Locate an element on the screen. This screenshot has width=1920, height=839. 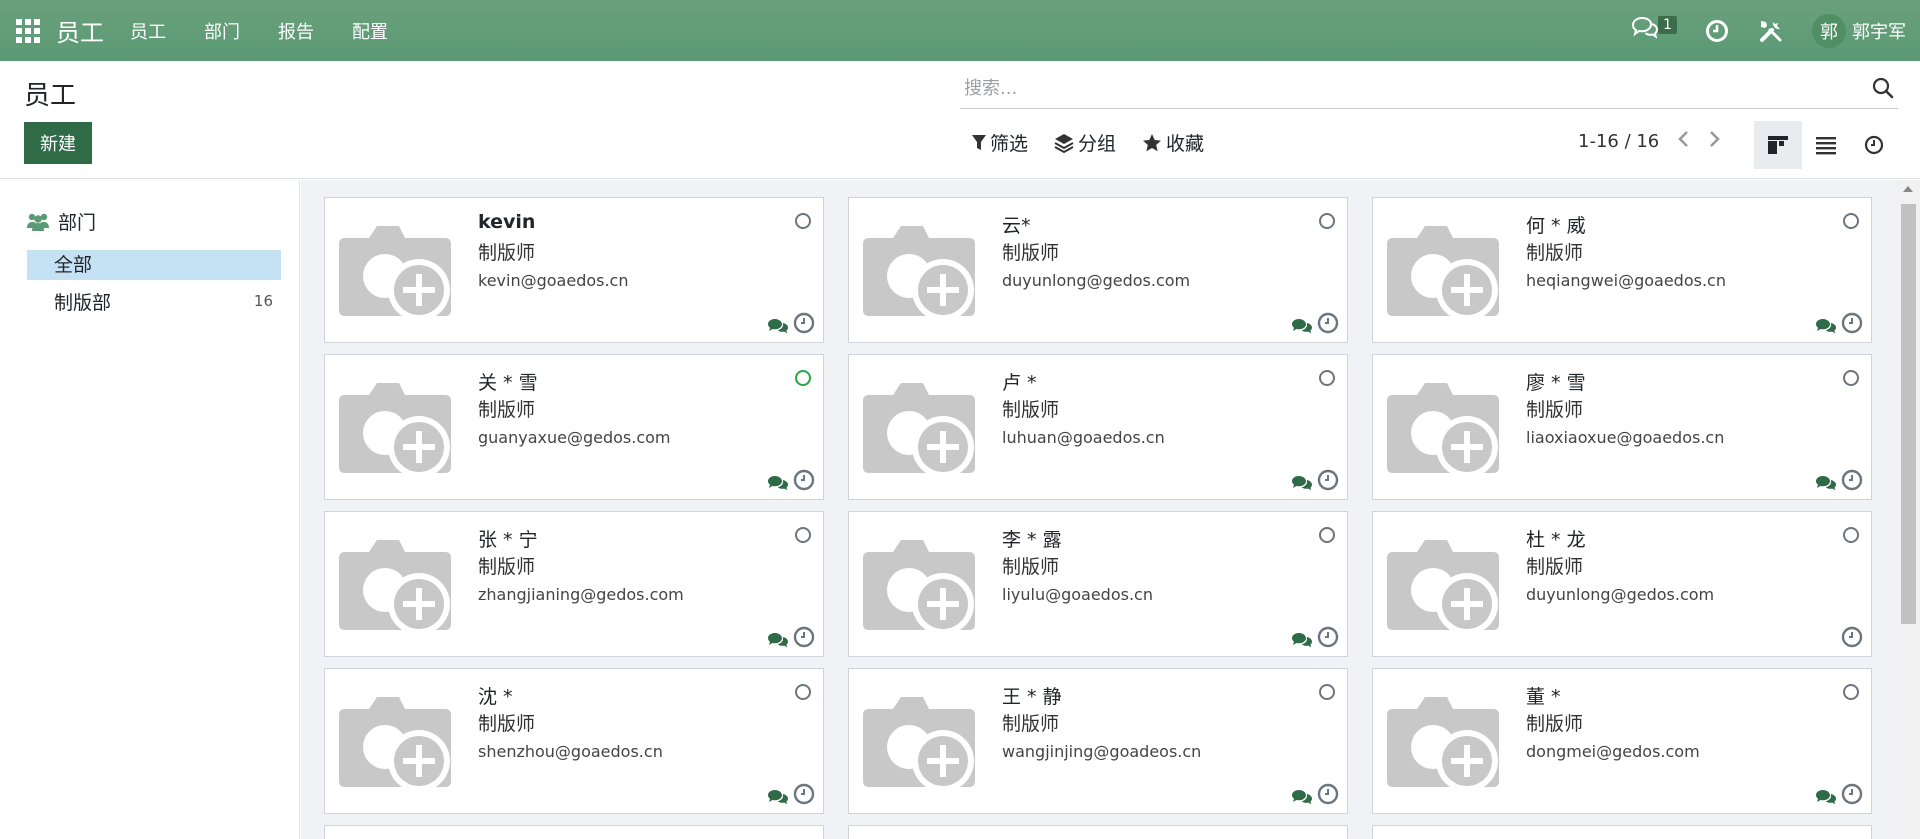
pager-value: 1-16 / 16 is located at coordinates (1618, 141).